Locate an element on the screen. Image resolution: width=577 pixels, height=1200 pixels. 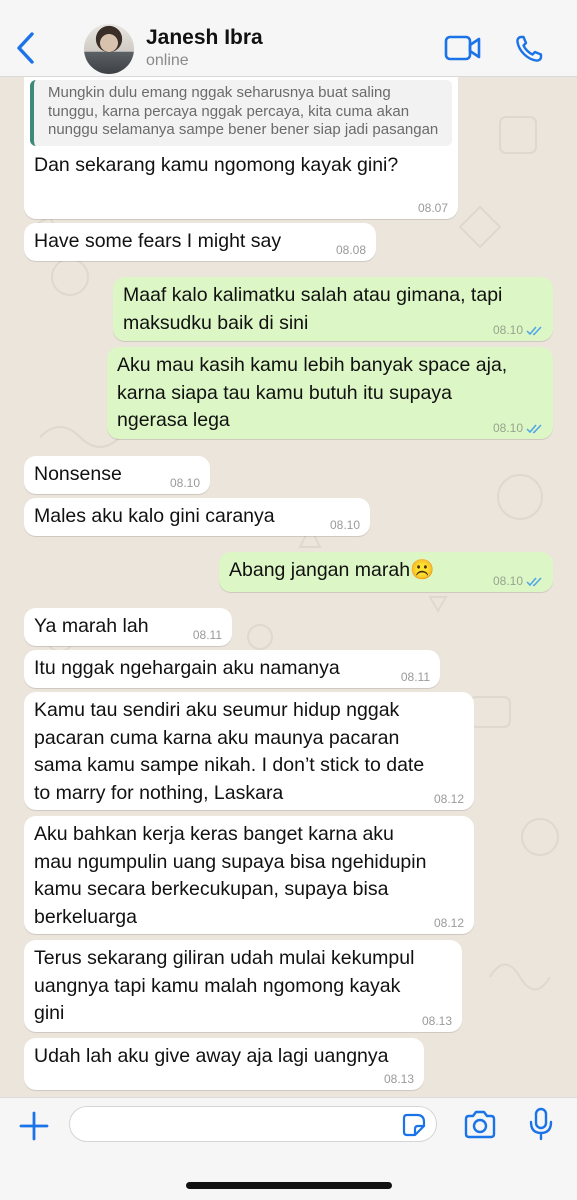
incoming-message: Males aku kalo gini caranya 08.10 is located at coordinates (197, 517).